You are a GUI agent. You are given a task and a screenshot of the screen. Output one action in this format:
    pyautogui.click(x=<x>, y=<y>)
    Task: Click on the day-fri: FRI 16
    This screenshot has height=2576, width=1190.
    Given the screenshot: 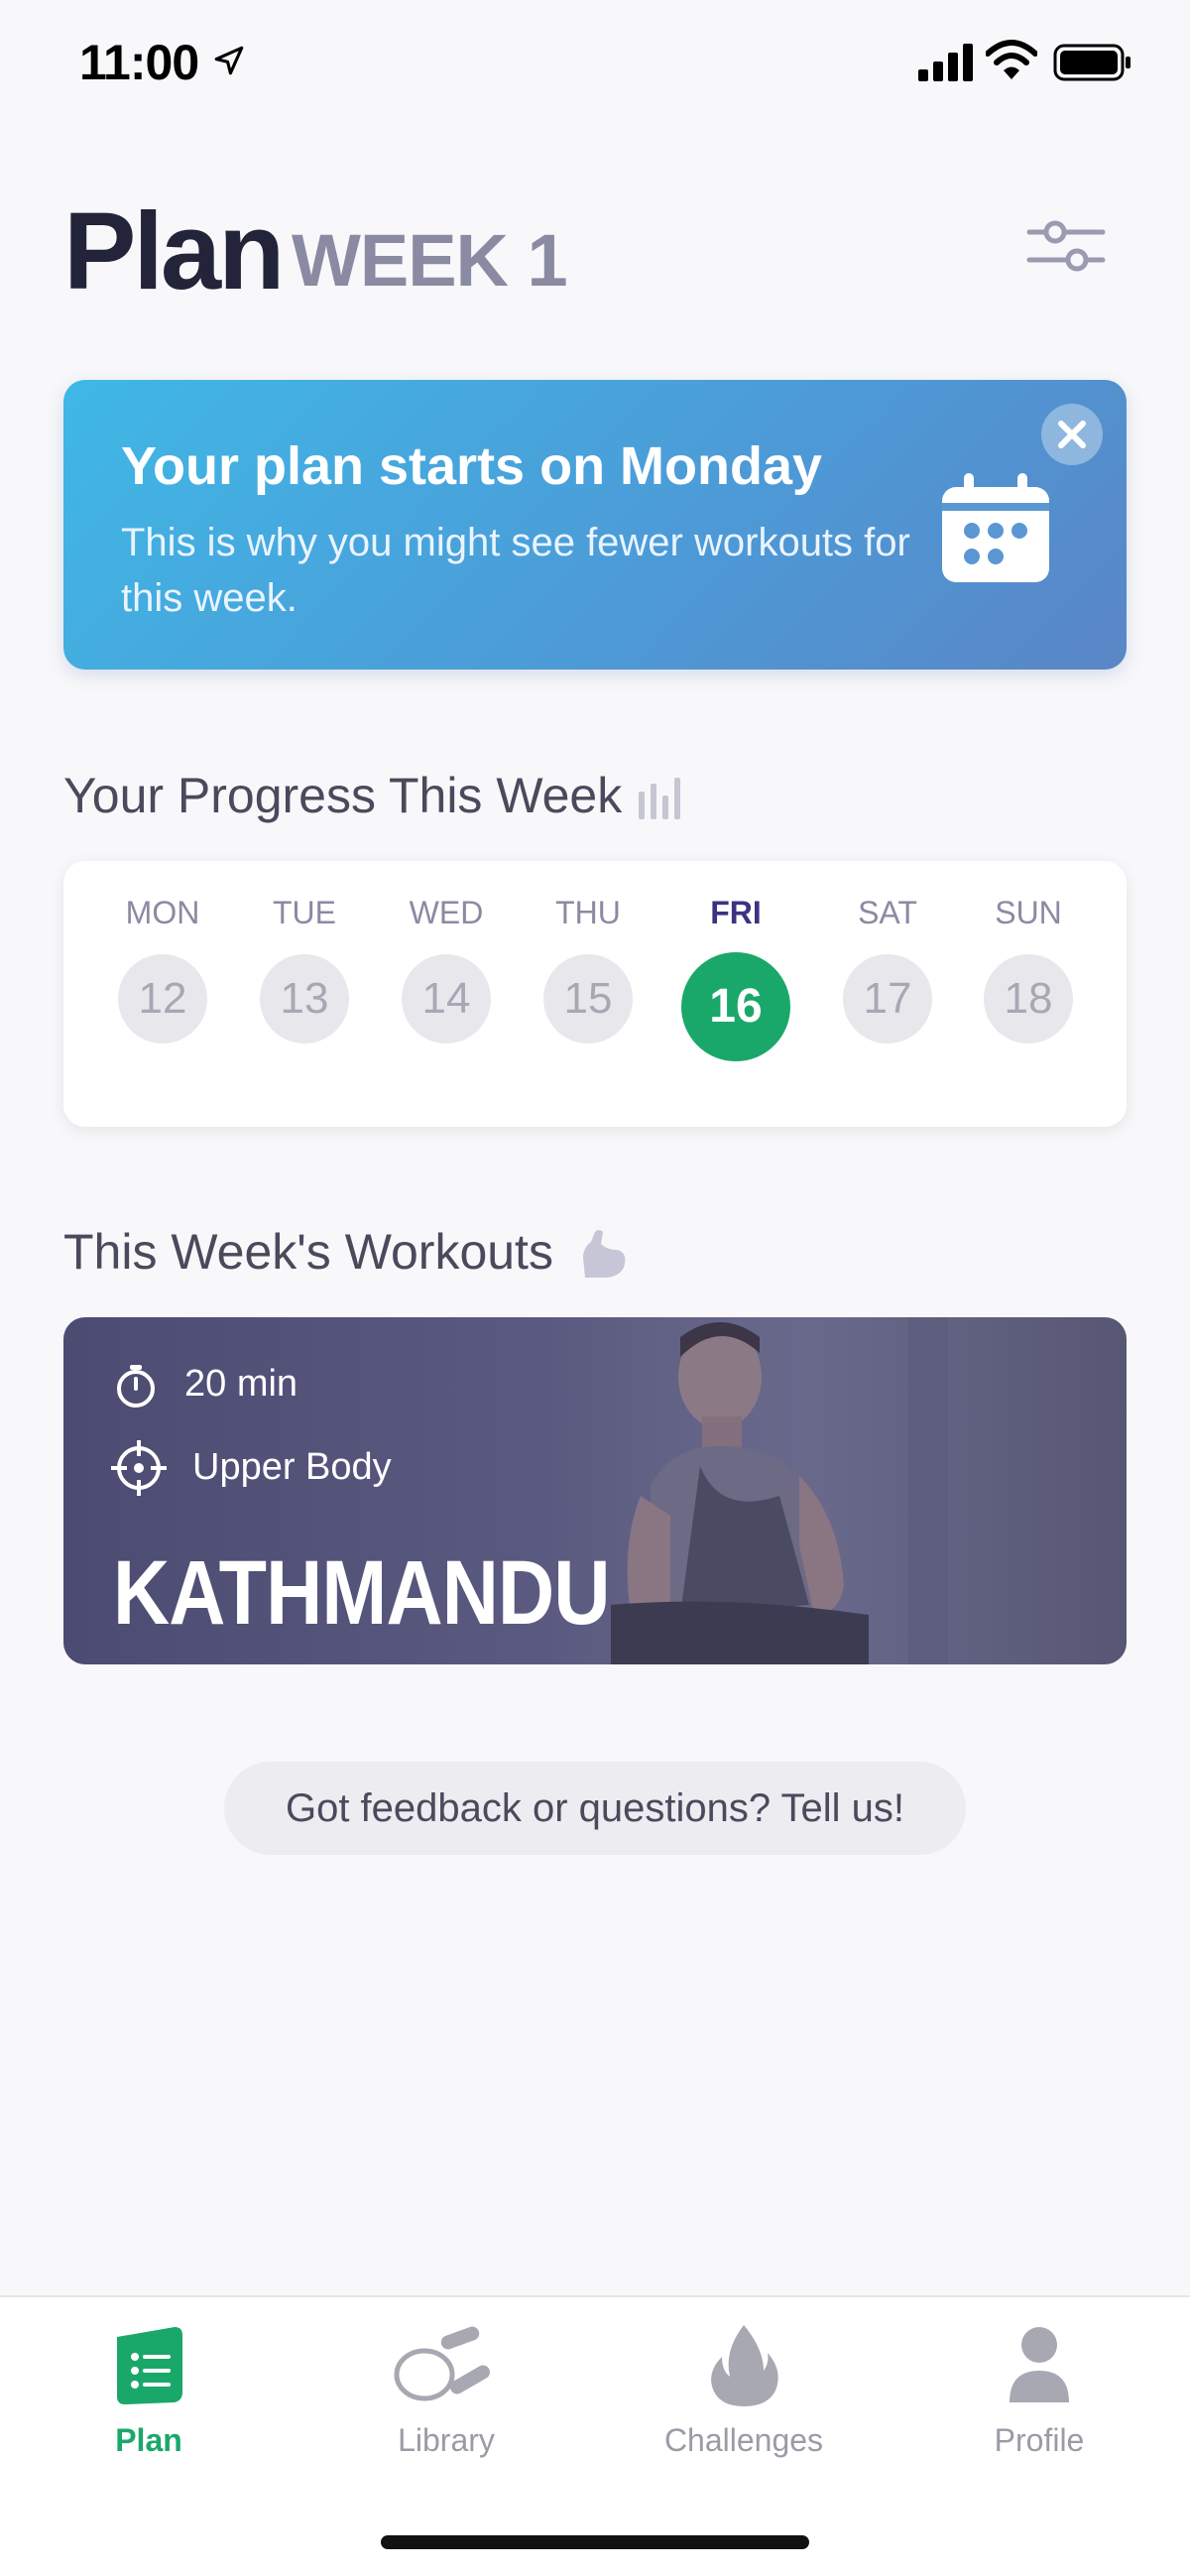 What is the action you would take?
    pyautogui.click(x=735, y=994)
    